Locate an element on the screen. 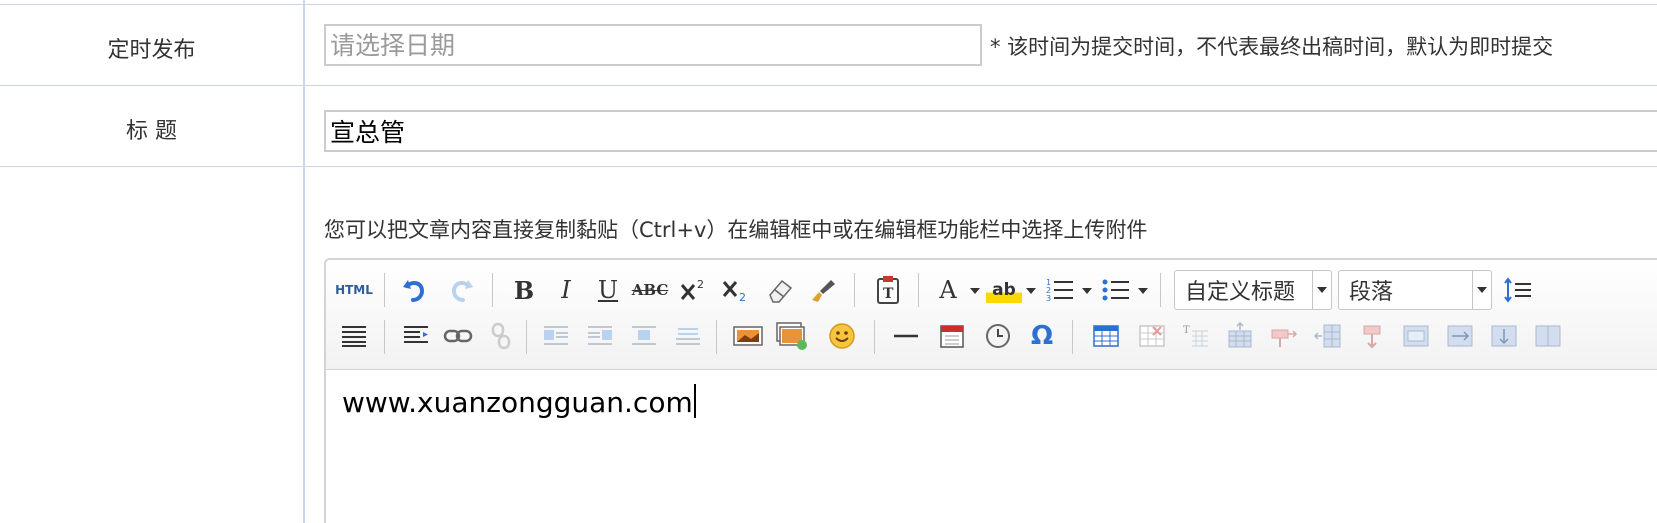  horizontal-rule-icon is located at coordinates (906, 336).